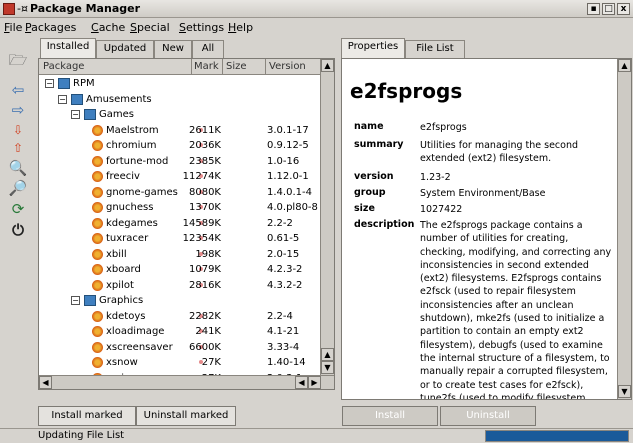 Image resolution: width=633 pixels, height=443 pixels. What do you see at coordinates (18, 148) in the screenshot?
I see `uninstall-icon: ⇧` at bounding box center [18, 148].